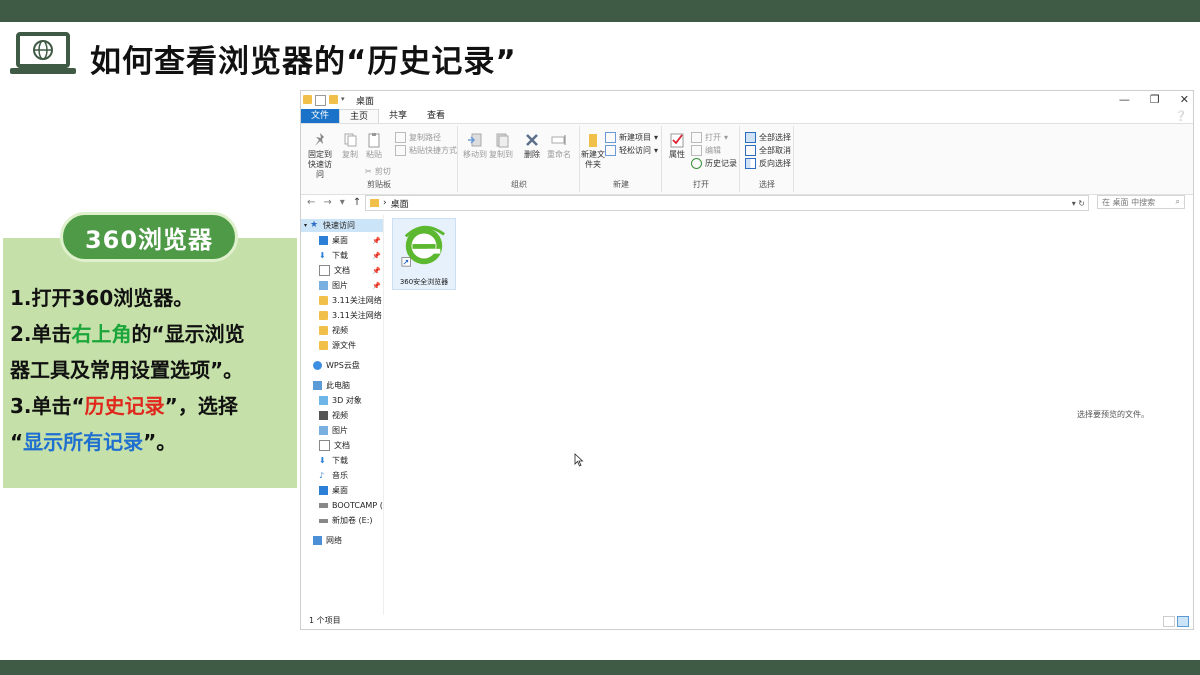 The image size is (1200, 675). What do you see at coordinates (424, 254) in the screenshot?
I see `file-item-360-browser: 360安全浏览器` at bounding box center [424, 254].